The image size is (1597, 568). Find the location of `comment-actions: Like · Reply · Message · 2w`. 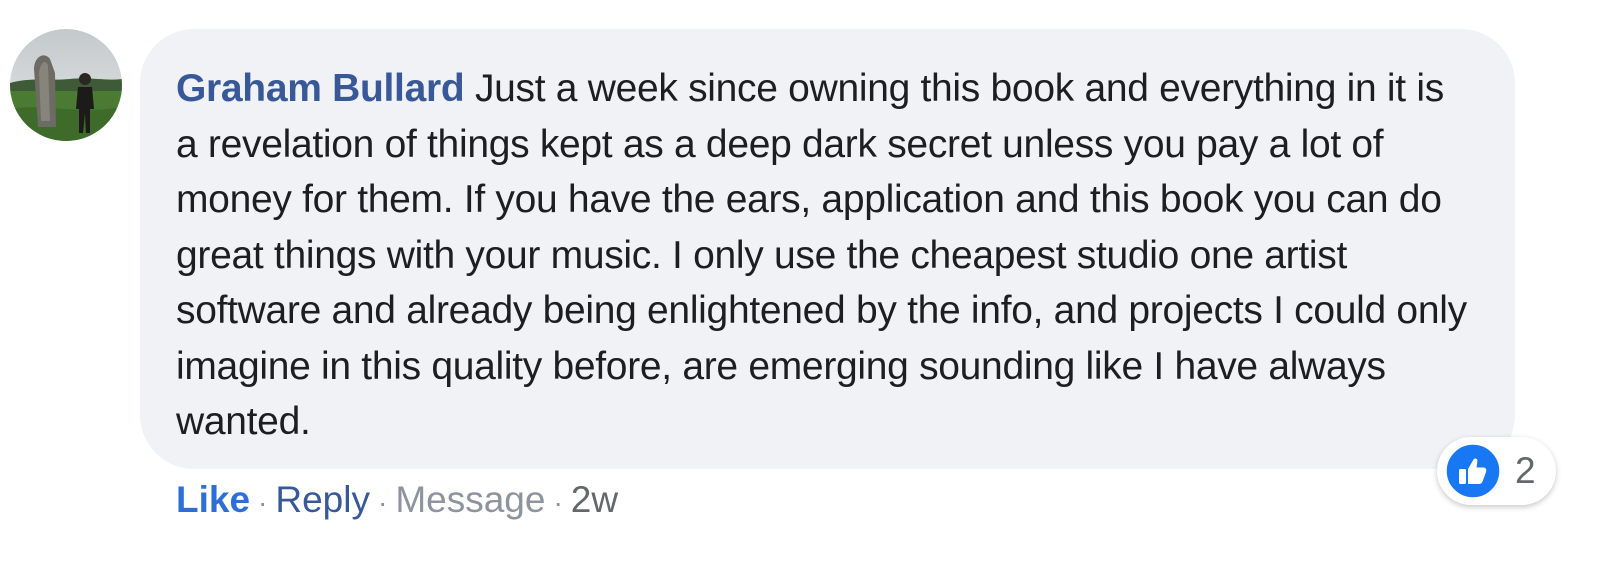

comment-actions: Like · Reply · Message · 2w is located at coordinates (397, 500).